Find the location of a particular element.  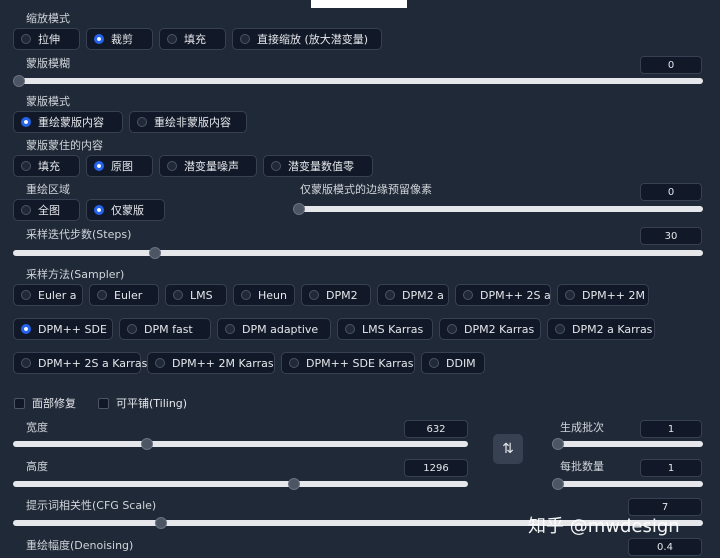

masked-content-latent-nothing: 潜变量数值零 is located at coordinates (318, 166).